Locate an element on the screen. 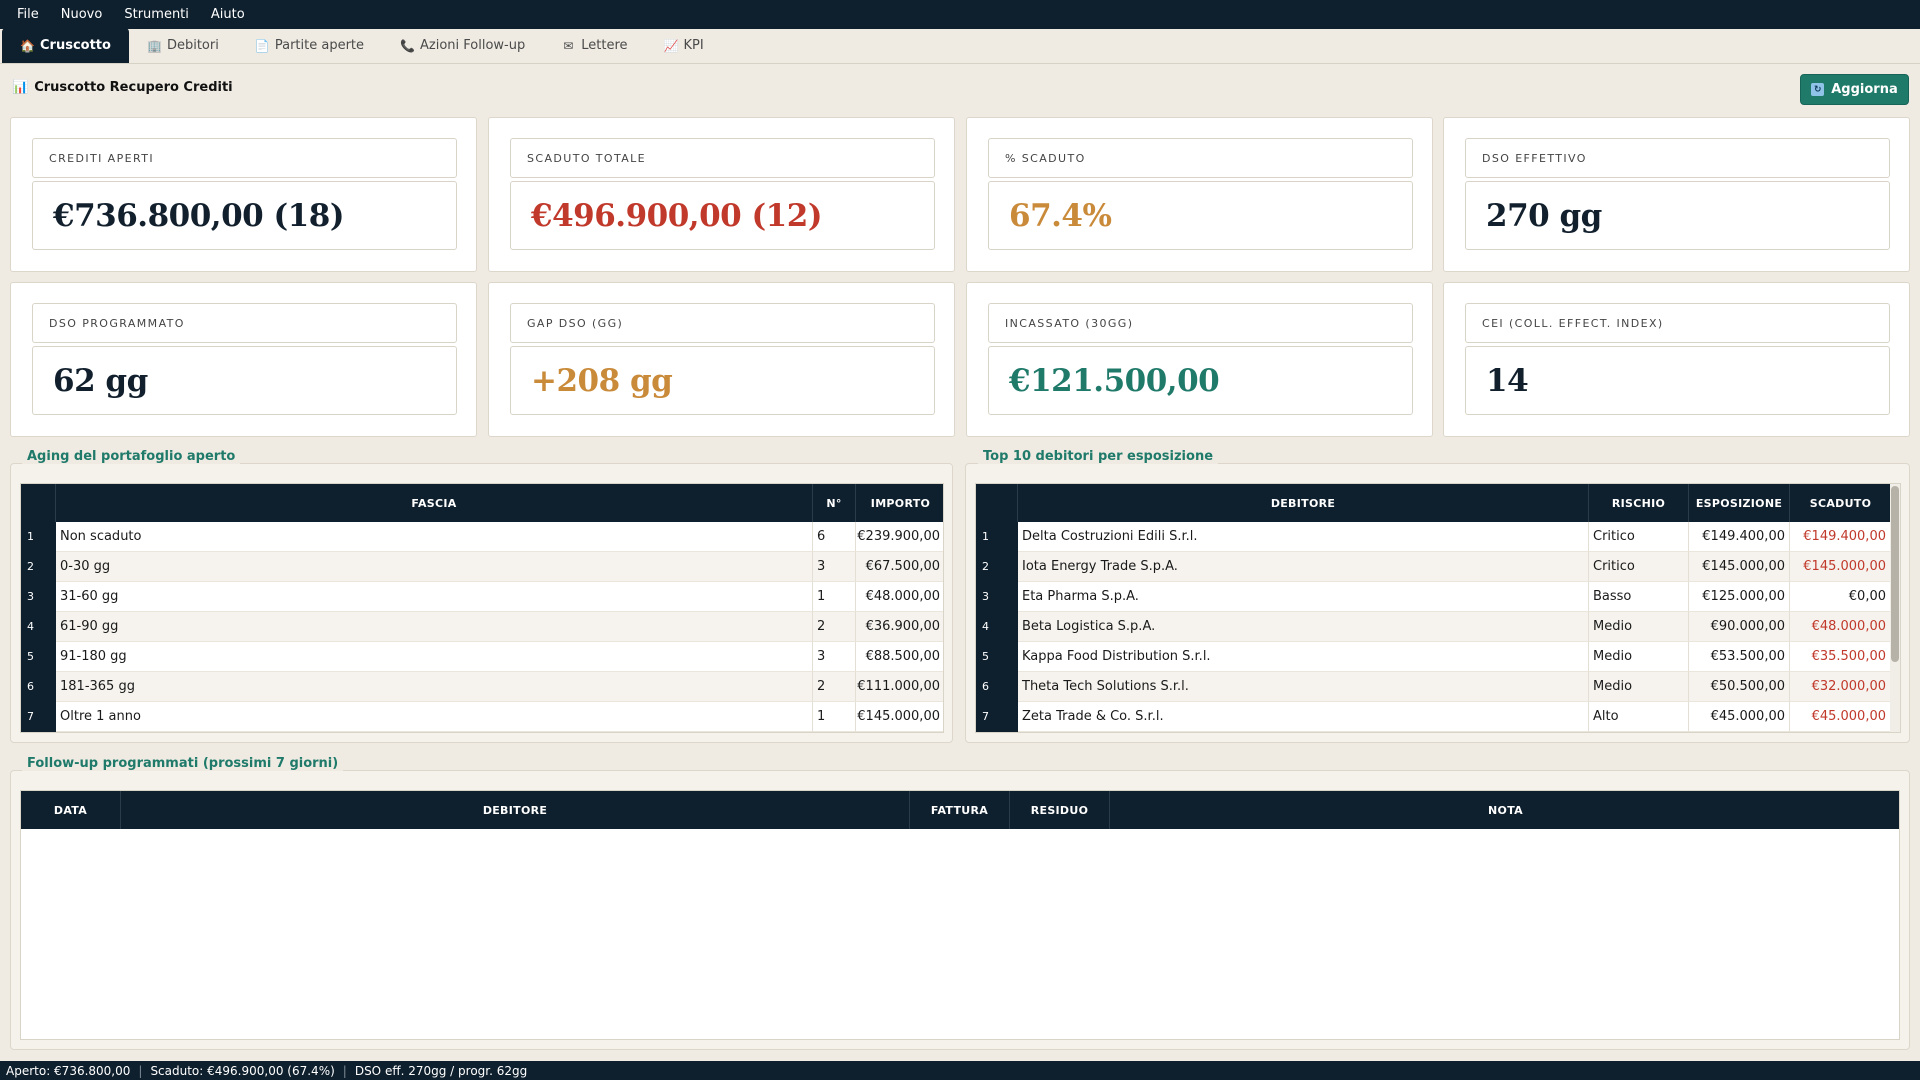 This screenshot has width=1920, height=1080. row-number: 6 is located at coordinates (997, 687).